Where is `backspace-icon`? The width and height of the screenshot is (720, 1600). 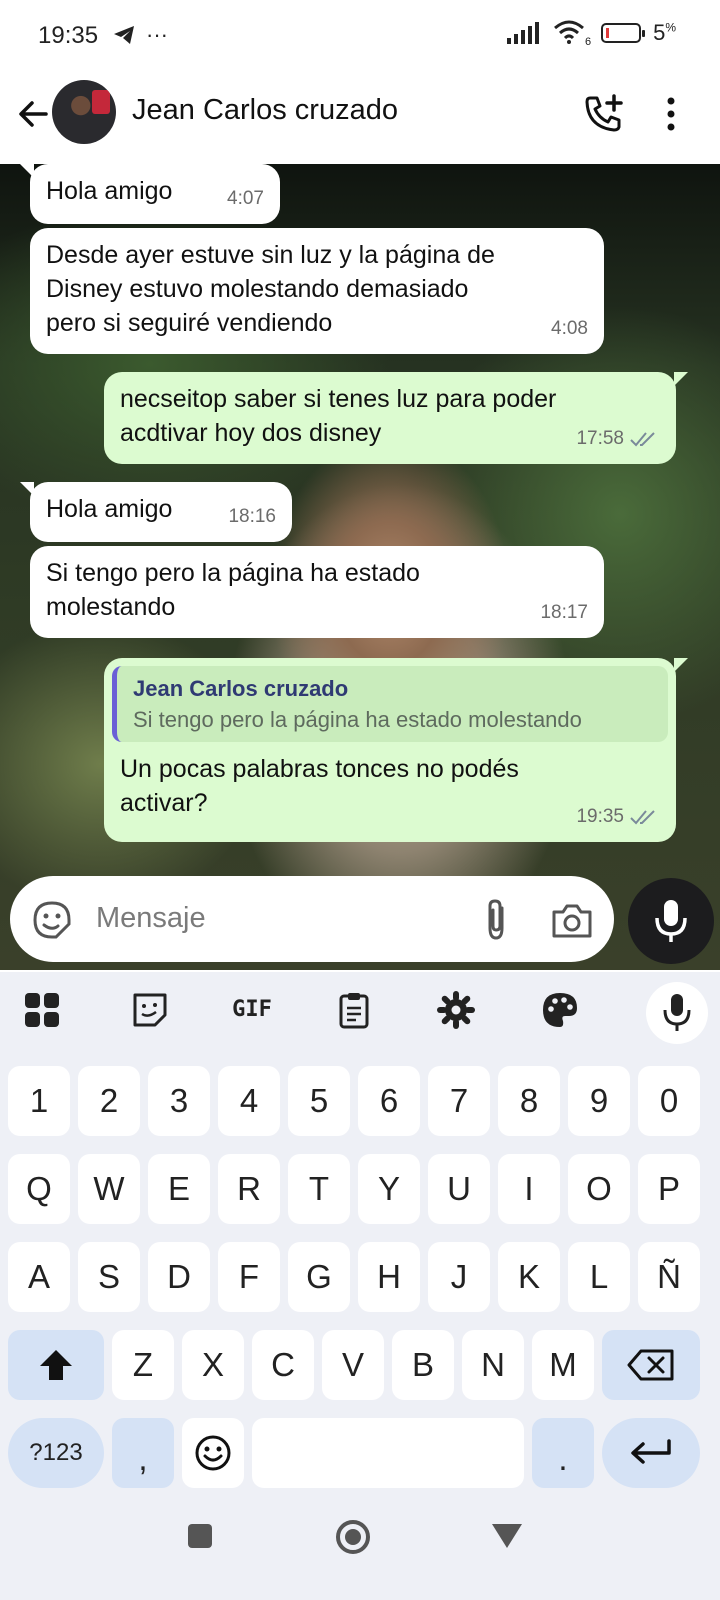 backspace-icon is located at coordinates (650, 1365).